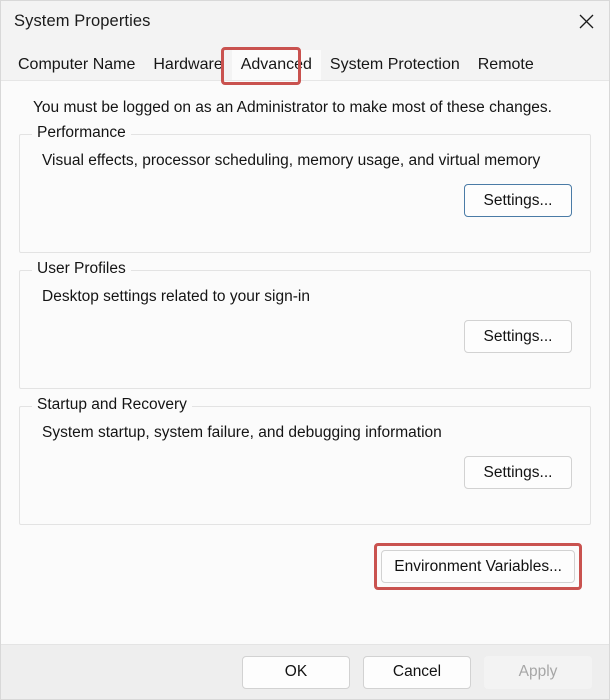 Image resolution: width=610 pixels, height=700 pixels. I want to click on tab-computer-name: Computer Name, so click(77, 65).